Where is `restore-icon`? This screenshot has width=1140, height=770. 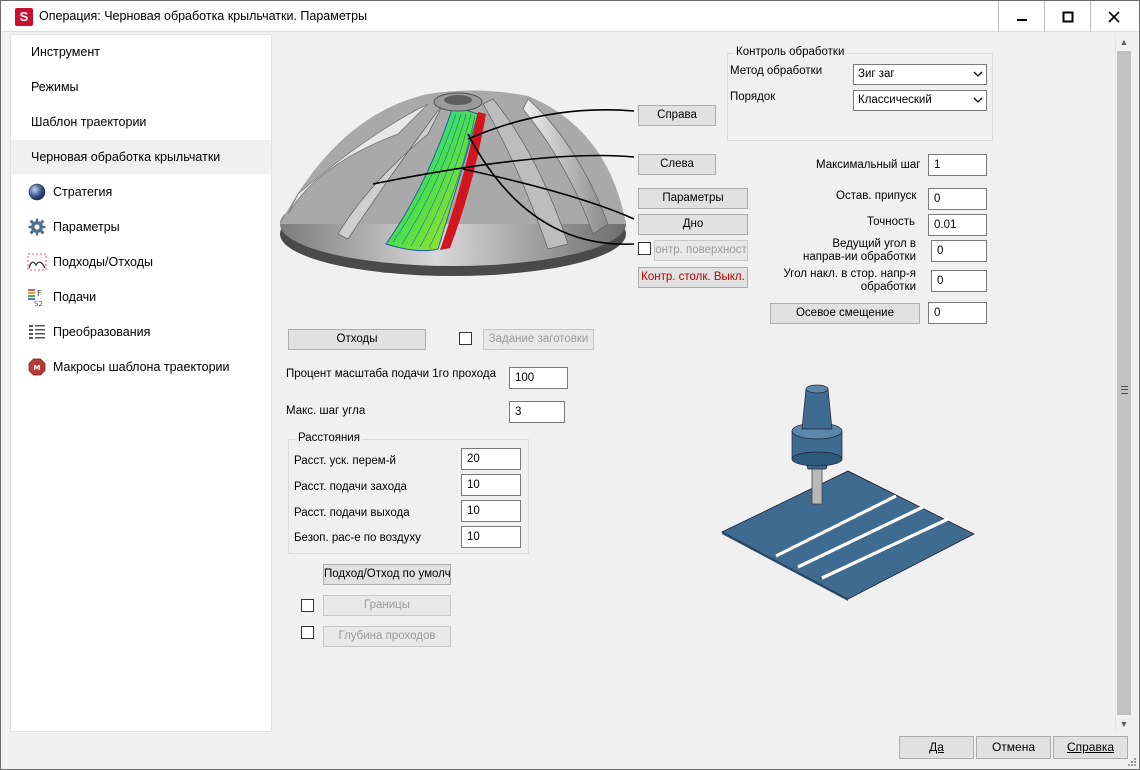
restore-icon is located at coordinates (1067, 17).